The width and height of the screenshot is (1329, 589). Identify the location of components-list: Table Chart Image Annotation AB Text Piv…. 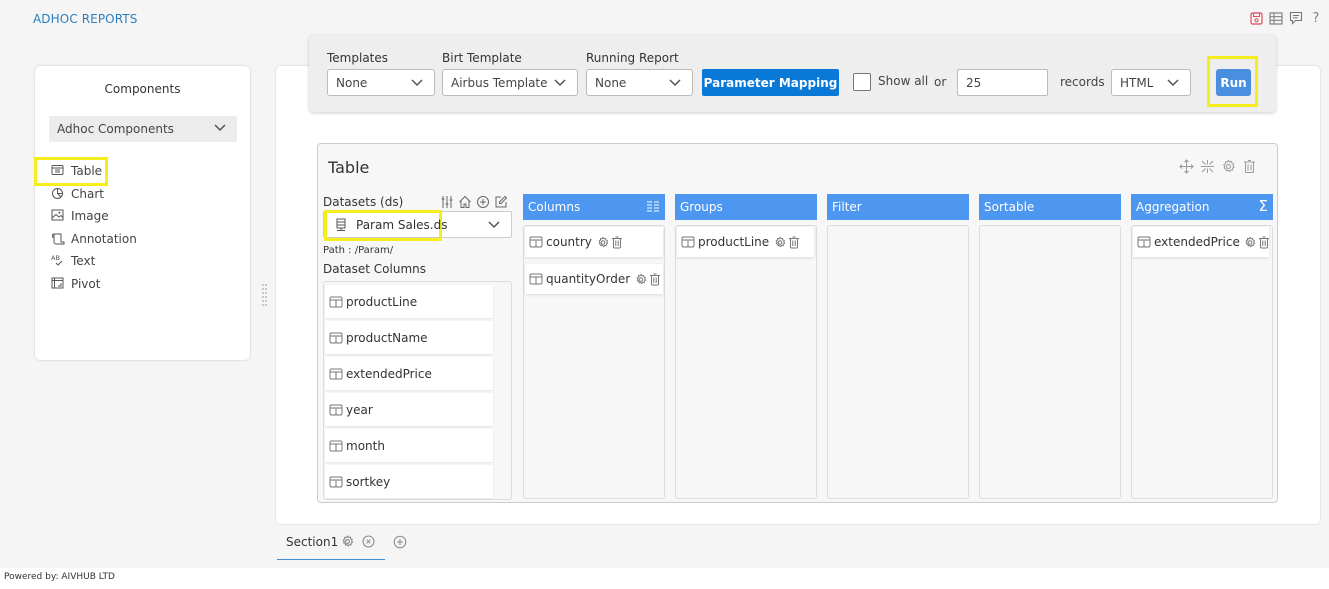
(85, 226).